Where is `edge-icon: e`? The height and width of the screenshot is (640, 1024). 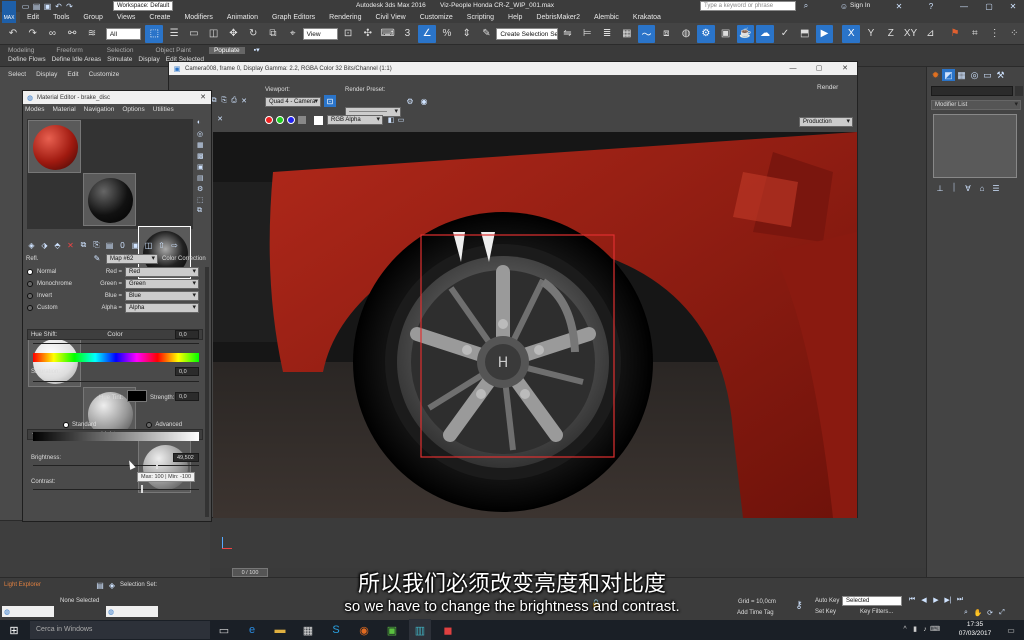 edge-icon: e is located at coordinates (252, 629).